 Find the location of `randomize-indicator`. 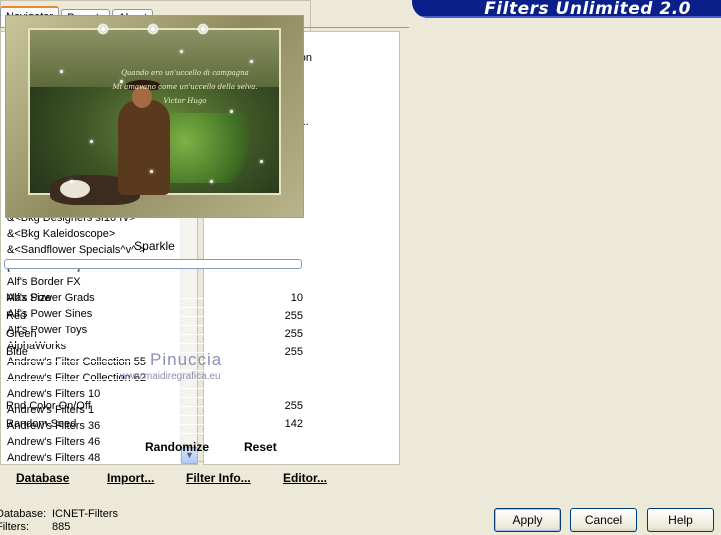

randomize-indicator is located at coordinates (167, 427).